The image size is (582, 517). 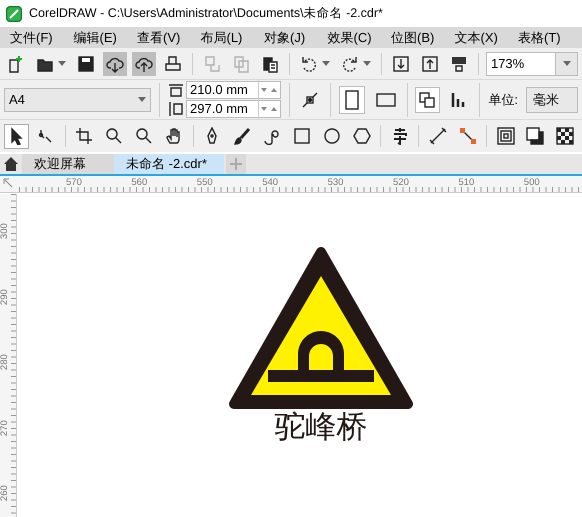 What do you see at coordinates (5, 494) in the screenshot?
I see `ruler-label: 260` at bounding box center [5, 494].